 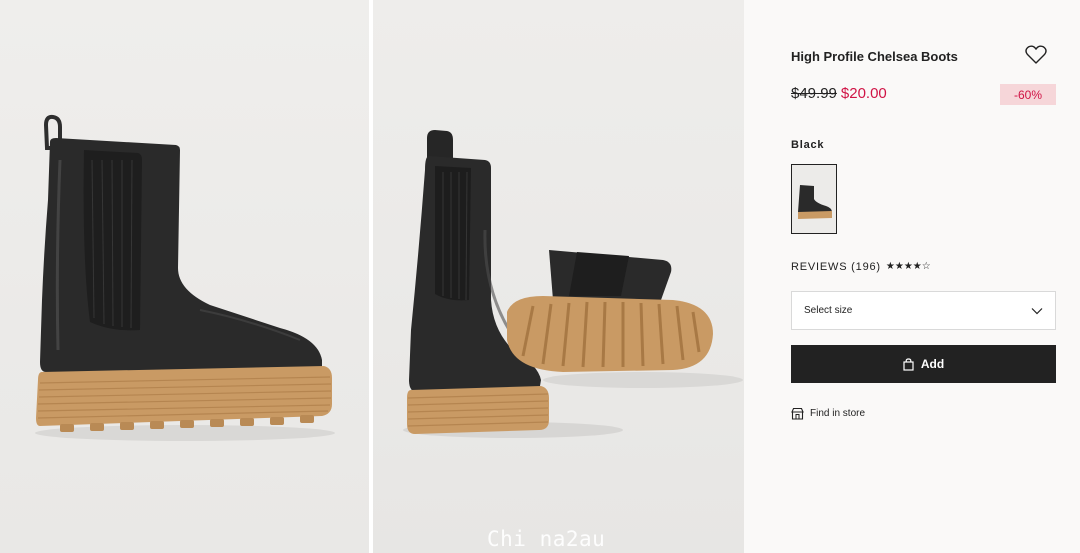 I want to click on find-in-store-link: Find in store, so click(x=828, y=413).